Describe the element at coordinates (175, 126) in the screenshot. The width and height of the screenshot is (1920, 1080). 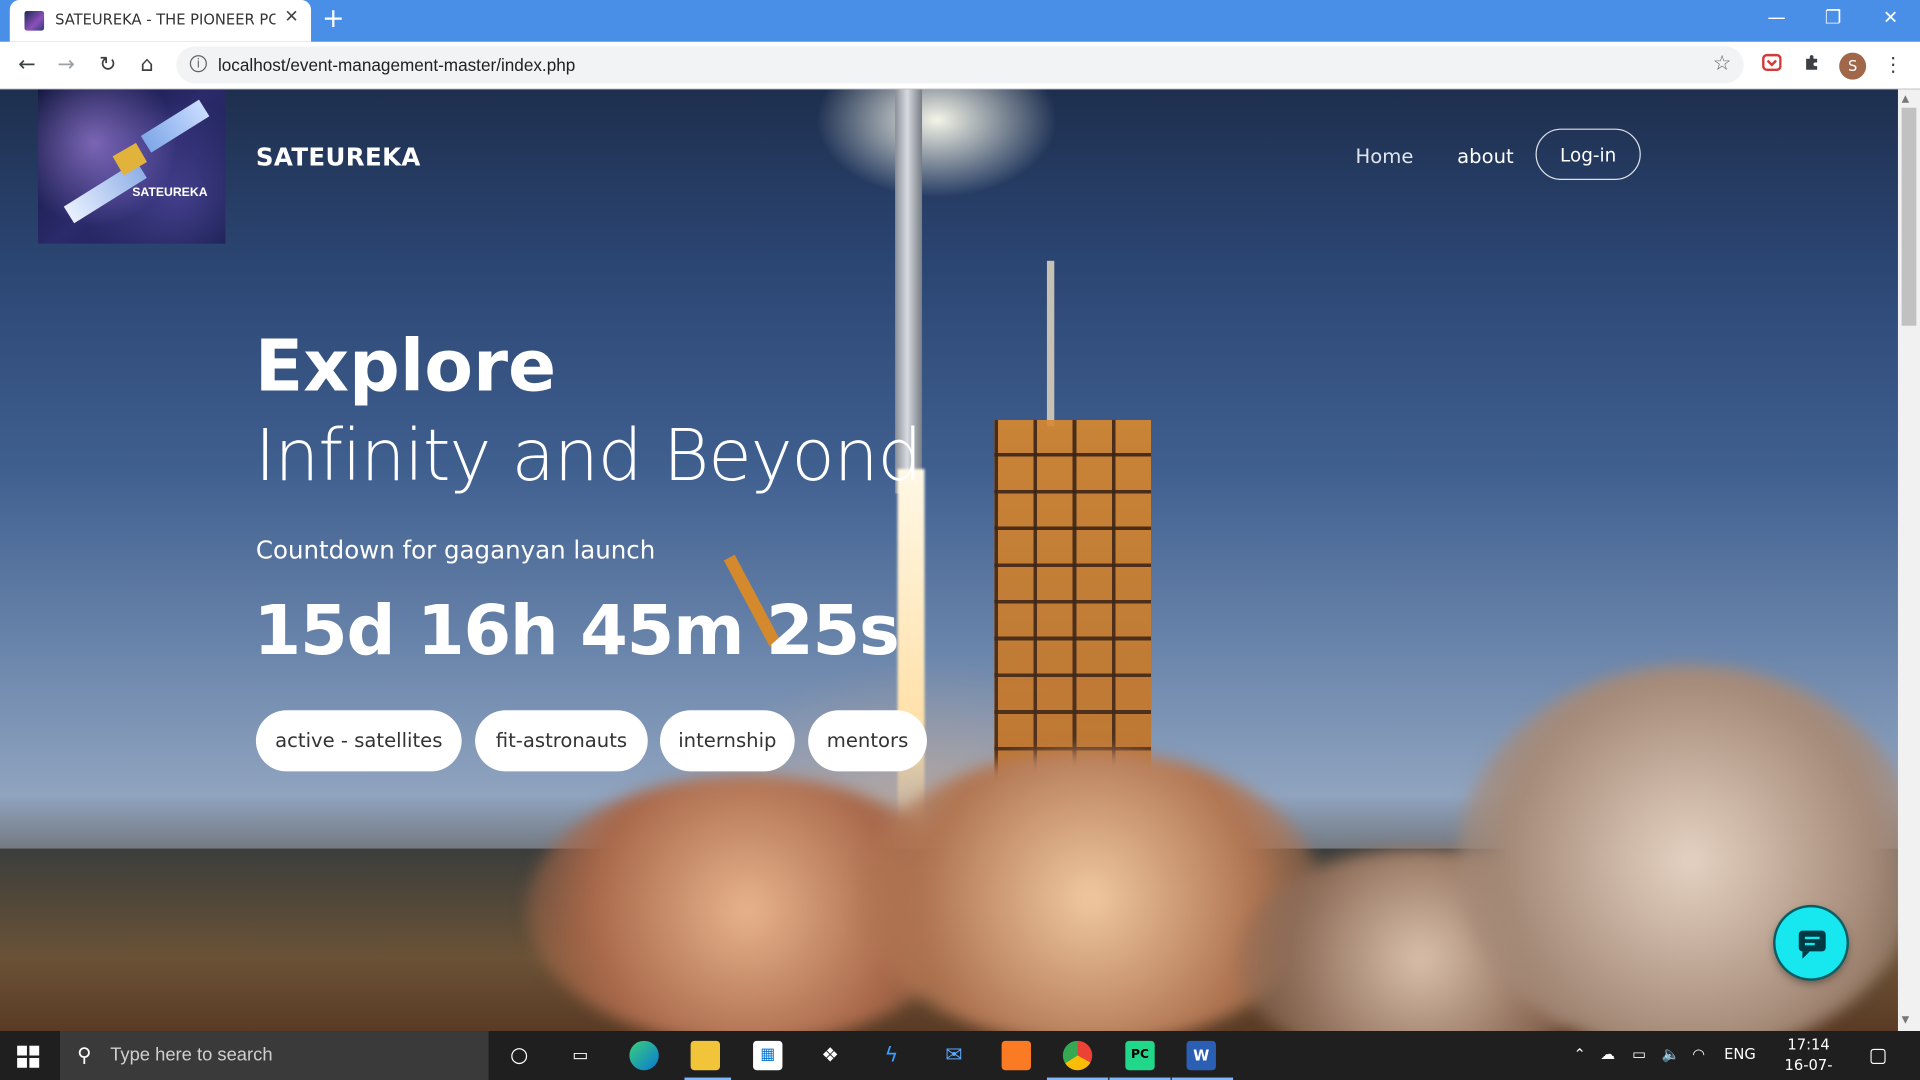
I see `satellite-icon` at that location.